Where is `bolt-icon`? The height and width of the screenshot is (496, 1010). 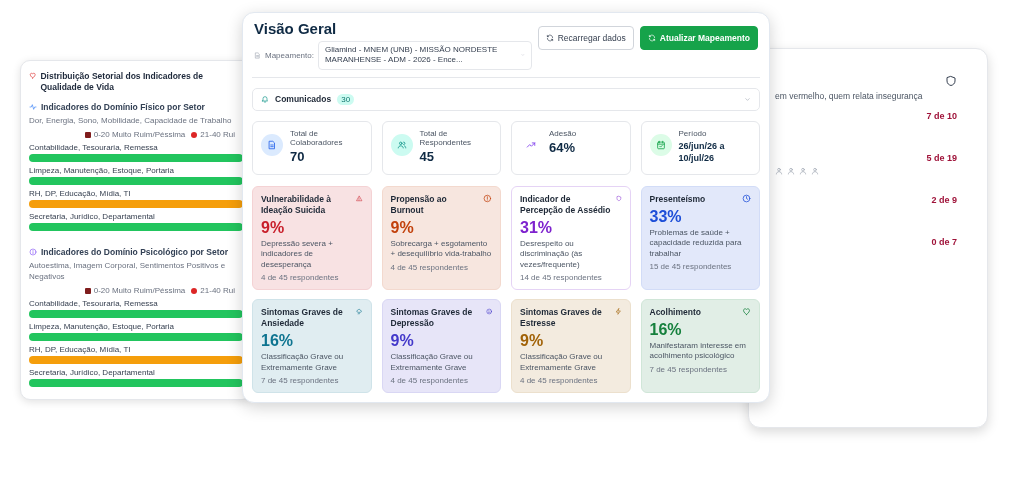
bolt-icon is located at coordinates (618, 312).